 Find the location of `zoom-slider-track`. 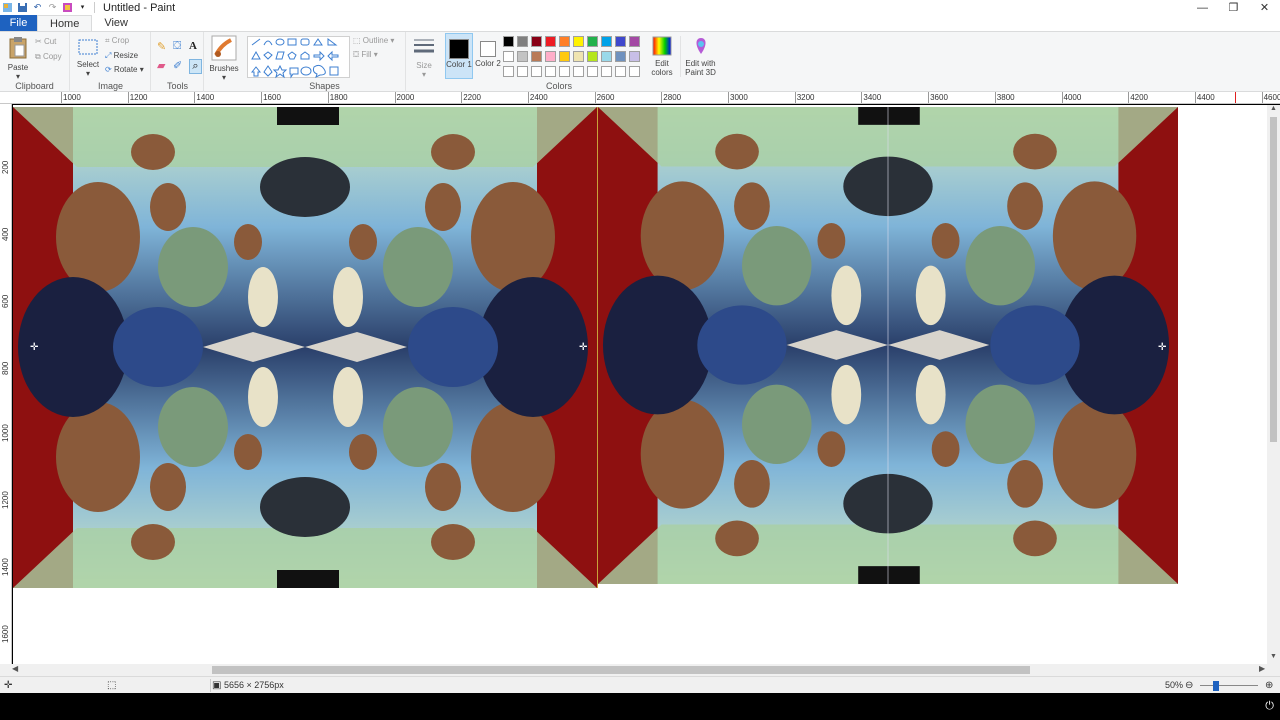

zoom-slider-track is located at coordinates (1229, 685).